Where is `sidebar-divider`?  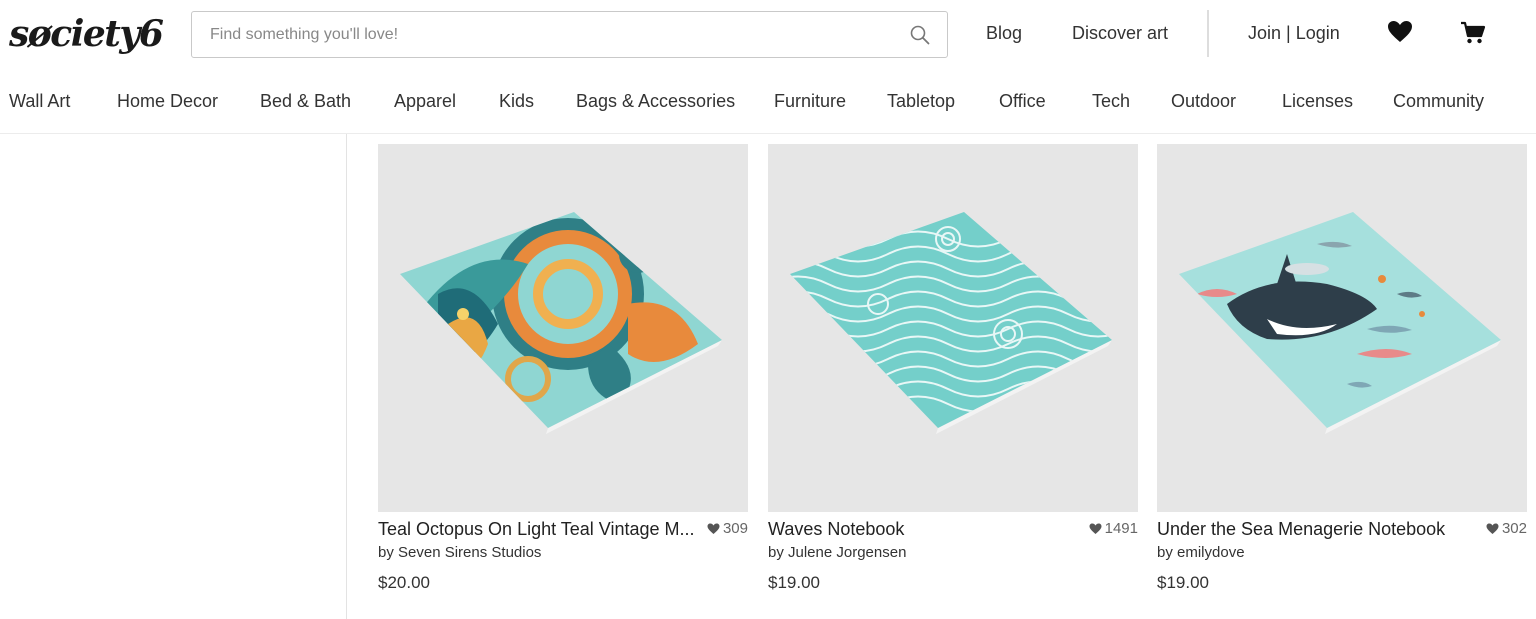 sidebar-divider is located at coordinates (346, 376).